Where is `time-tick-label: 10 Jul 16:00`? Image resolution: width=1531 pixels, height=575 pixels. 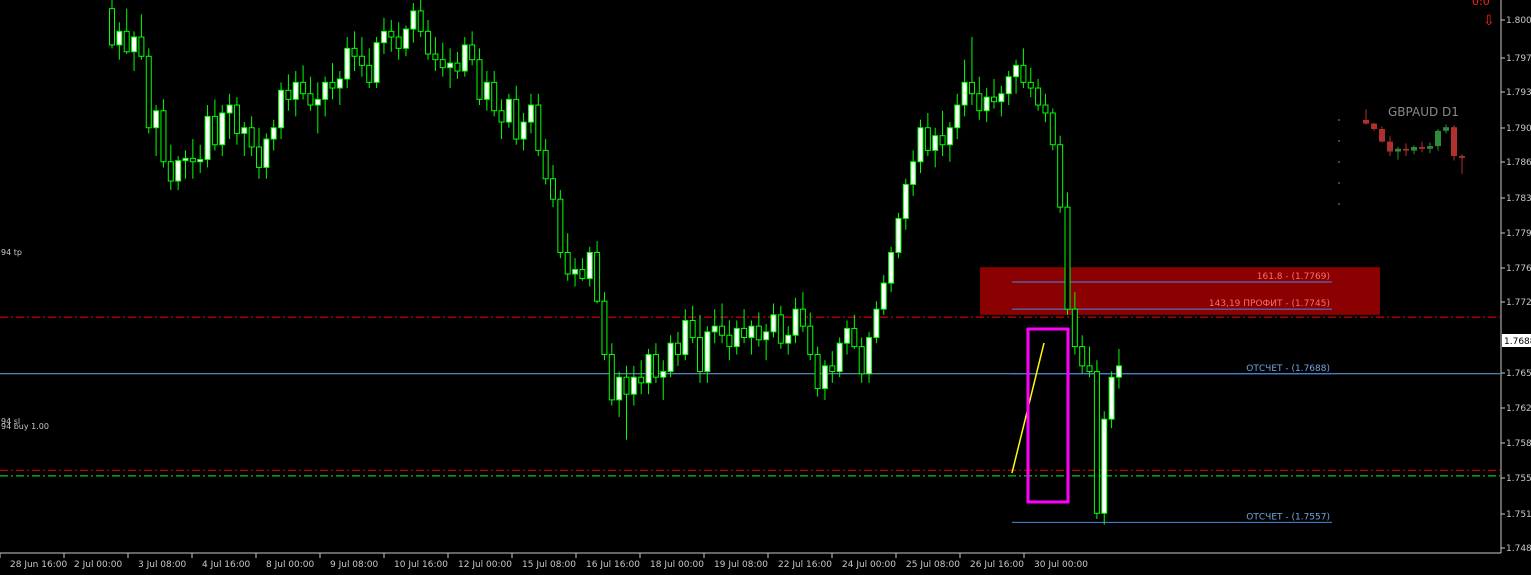
time-tick-label: 10 Jul 16:00 is located at coordinates (421, 565).